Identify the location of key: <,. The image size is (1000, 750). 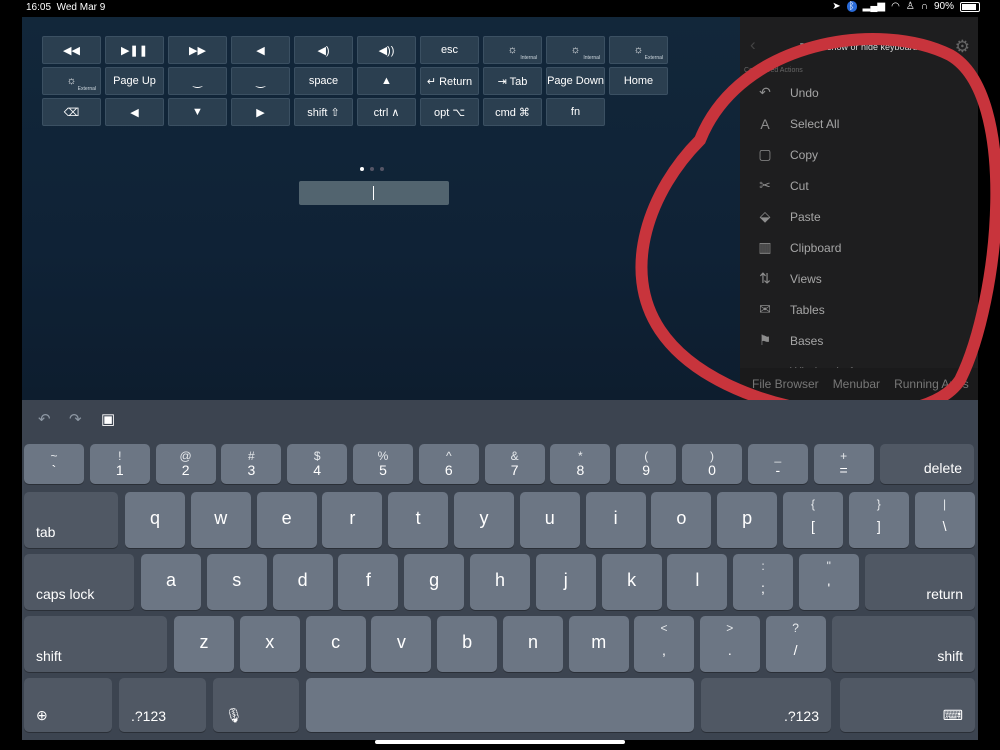
(664, 644).